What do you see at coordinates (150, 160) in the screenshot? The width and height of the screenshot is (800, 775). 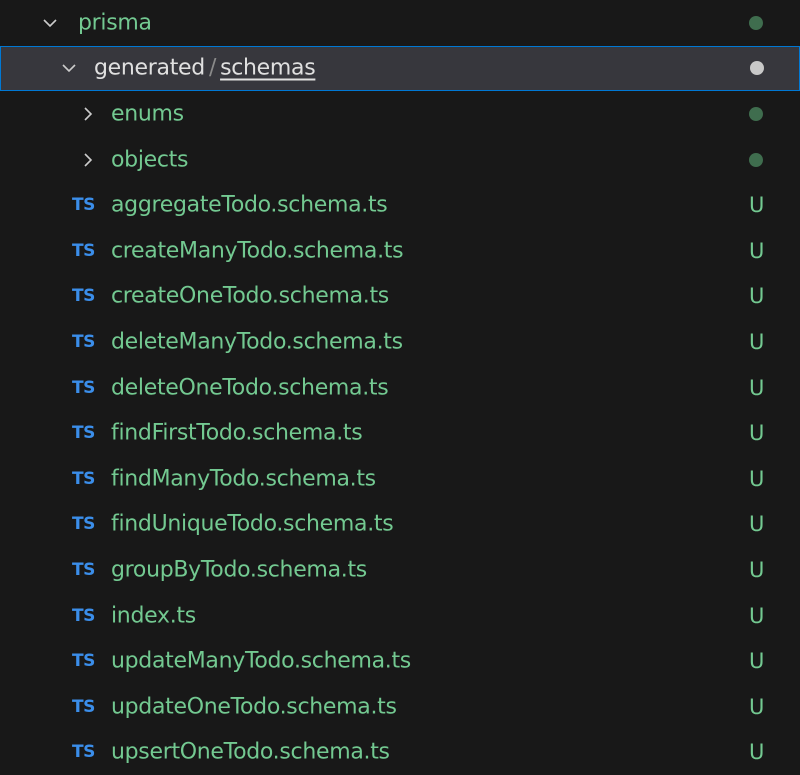 I see `folder-label: objects` at bounding box center [150, 160].